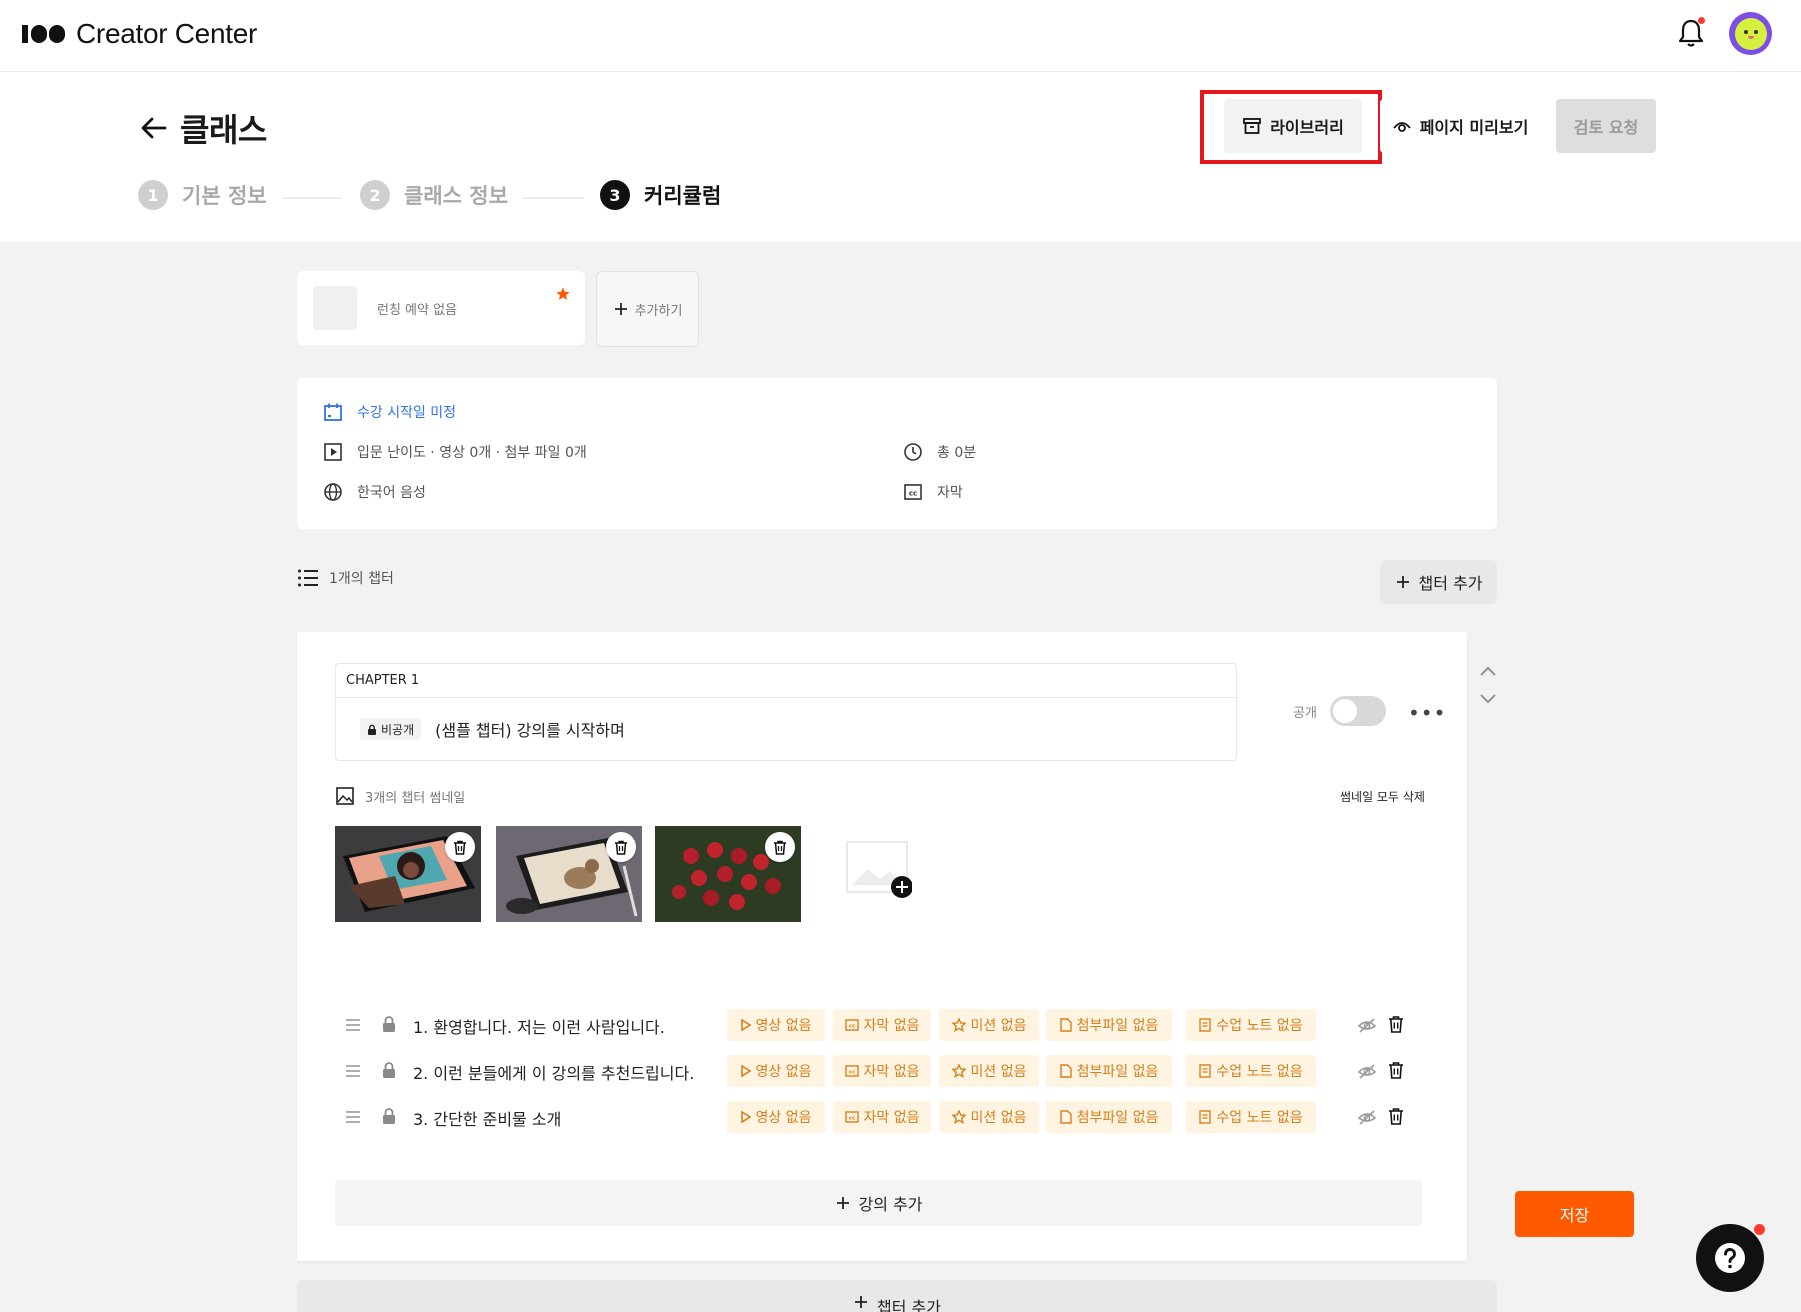 The width and height of the screenshot is (1801, 1312). I want to click on launch-status: 런칭 예약 없음, so click(417, 310).